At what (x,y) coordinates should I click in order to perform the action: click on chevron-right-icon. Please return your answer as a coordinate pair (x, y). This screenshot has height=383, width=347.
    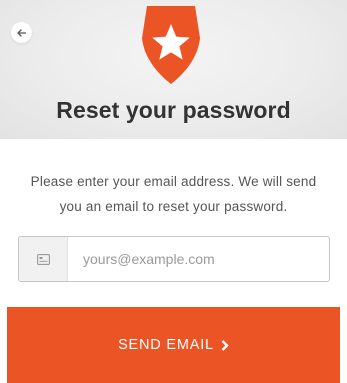
    Looking at the image, I should click on (225, 345).